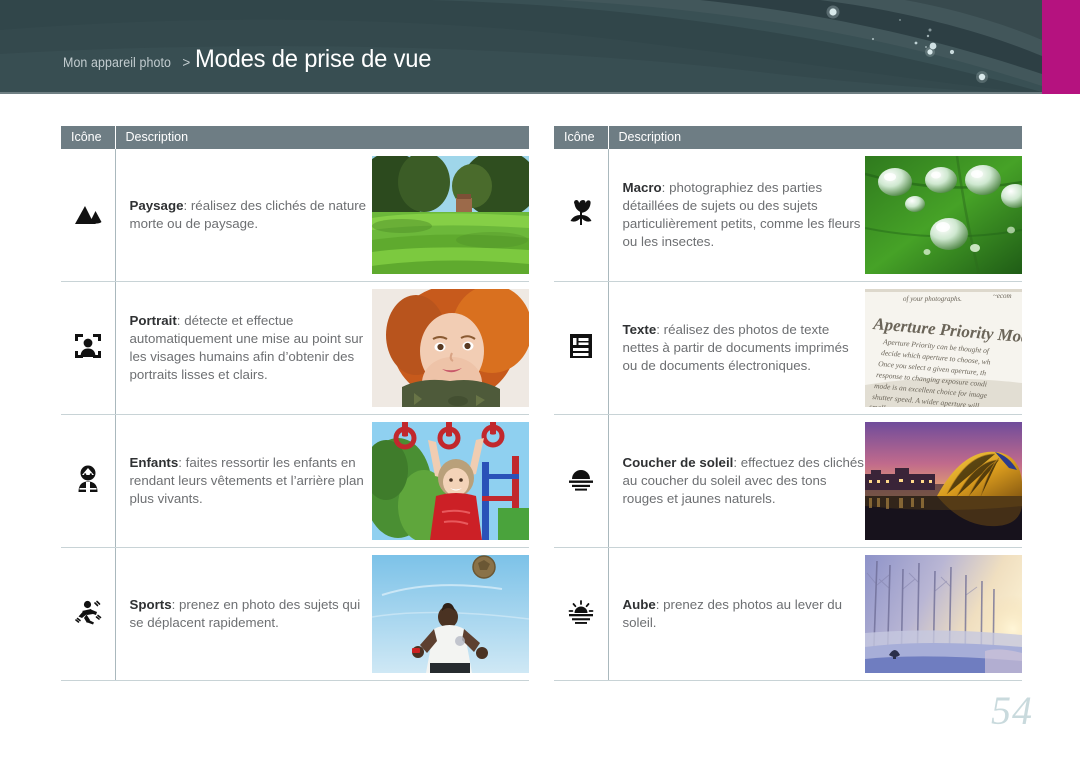 The height and width of the screenshot is (765, 1080). What do you see at coordinates (943, 481) in the screenshot?
I see `sunset-dome-photo` at bounding box center [943, 481].